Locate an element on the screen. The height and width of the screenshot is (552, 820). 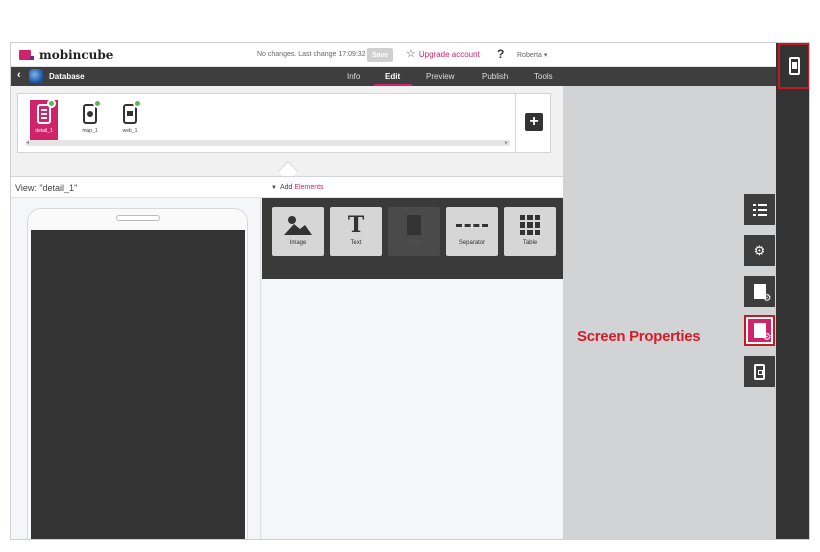
scroll-right-icon: ▸ is located at coordinates (506, 142).